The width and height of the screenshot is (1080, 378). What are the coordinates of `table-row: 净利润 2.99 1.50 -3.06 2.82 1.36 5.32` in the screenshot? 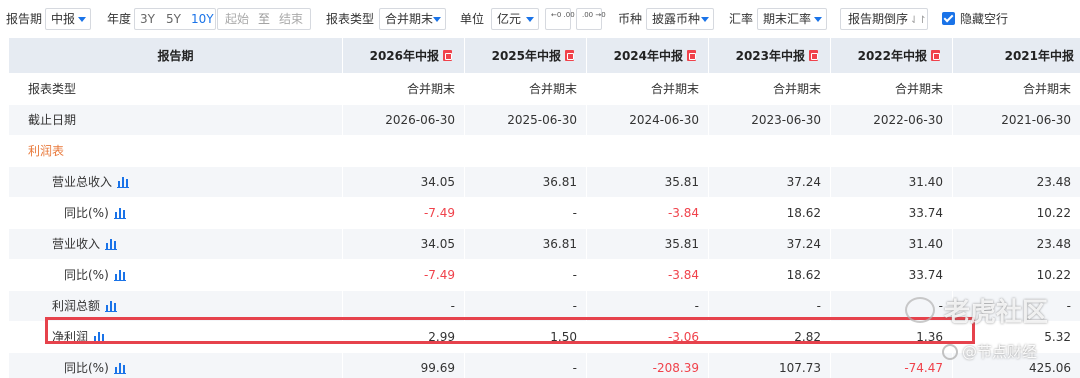 It's located at (544, 337).